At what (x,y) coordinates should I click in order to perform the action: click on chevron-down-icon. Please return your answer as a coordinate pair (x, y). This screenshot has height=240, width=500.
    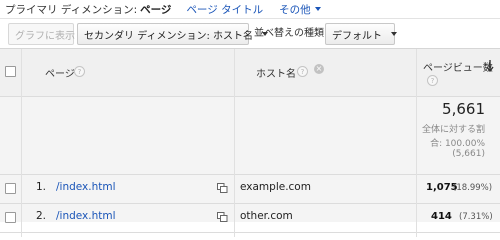
    Looking at the image, I should click on (394, 34).